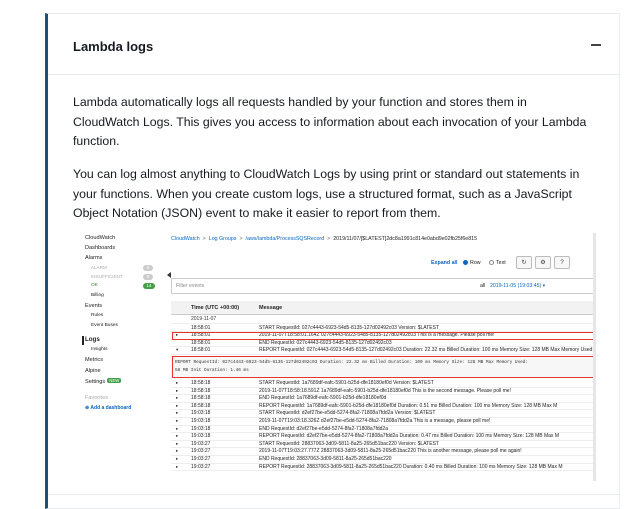 The width and height of the screenshot is (635, 509). What do you see at coordinates (111, 408) in the screenshot?
I see `add-dashboard-label: Add a dashboard` at bounding box center [111, 408].